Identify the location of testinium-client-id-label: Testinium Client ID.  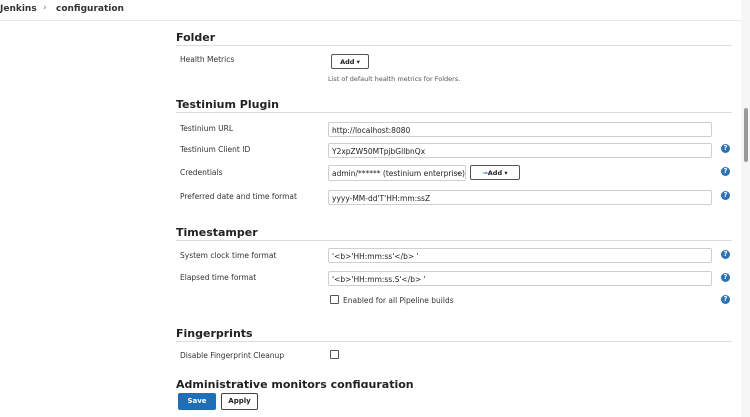
(215, 149).